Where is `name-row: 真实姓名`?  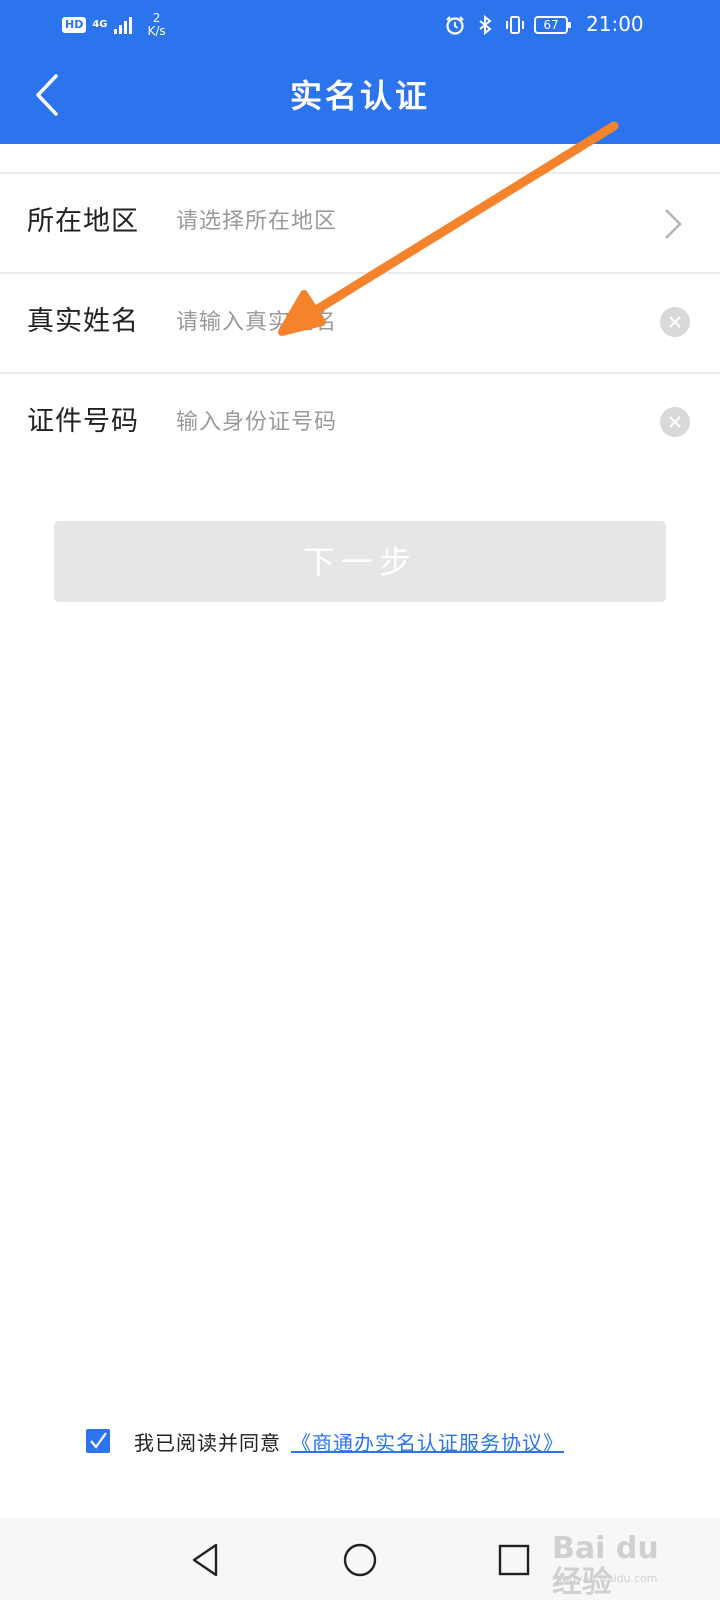
name-row: 真实姓名 is located at coordinates (360, 322).